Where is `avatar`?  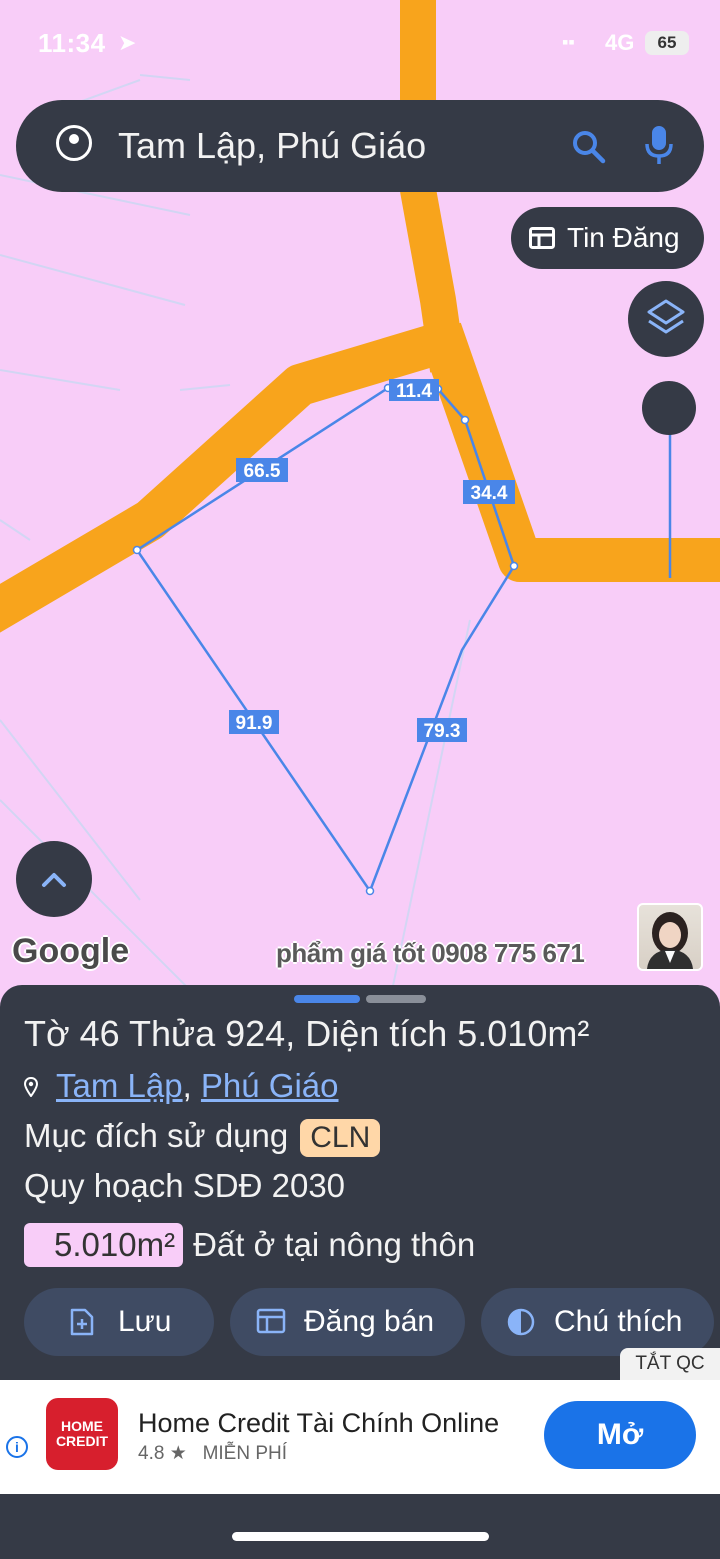
avatar is located at coordinates (670, 937).